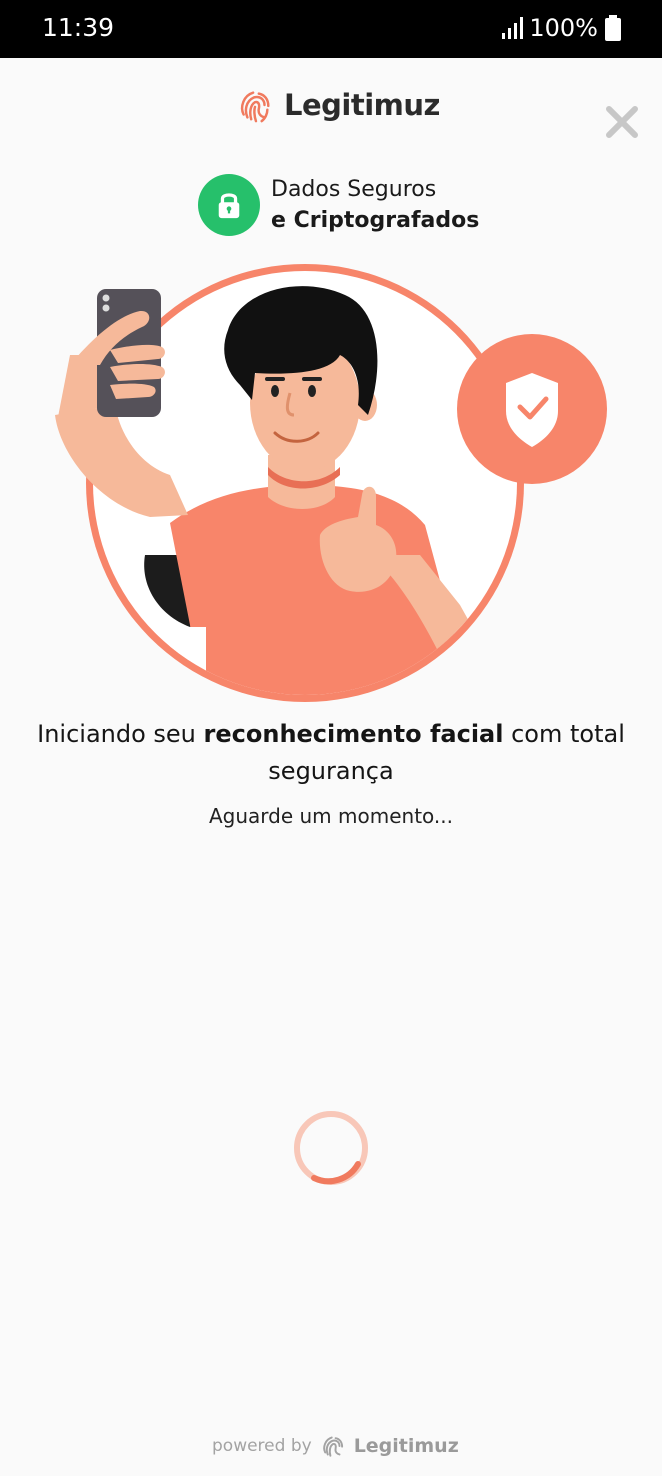 This screenshot has height=1476, width=662. Describe the element at coordinates (120, 734) in the screenshot. I see `headline-prefix: Iniciando seu` at that location.